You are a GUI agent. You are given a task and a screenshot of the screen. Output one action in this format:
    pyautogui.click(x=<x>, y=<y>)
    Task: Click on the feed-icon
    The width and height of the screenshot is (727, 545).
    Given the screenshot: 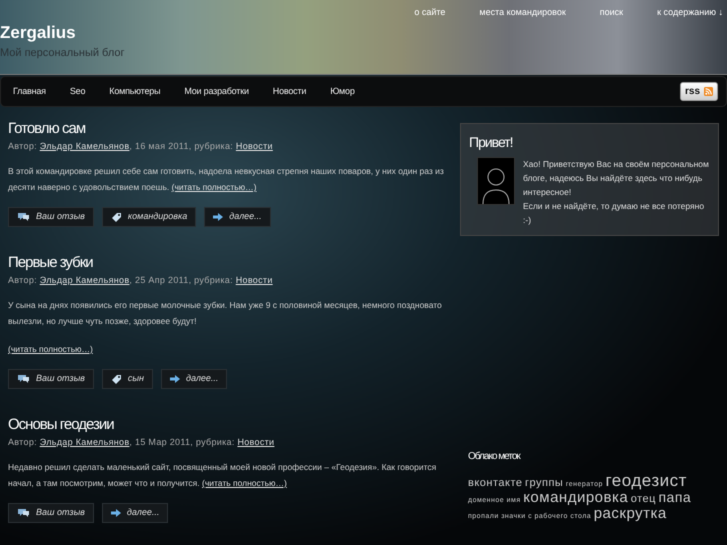 What is the action you would take?
    pyautogui.click(x=708, y=91)
    